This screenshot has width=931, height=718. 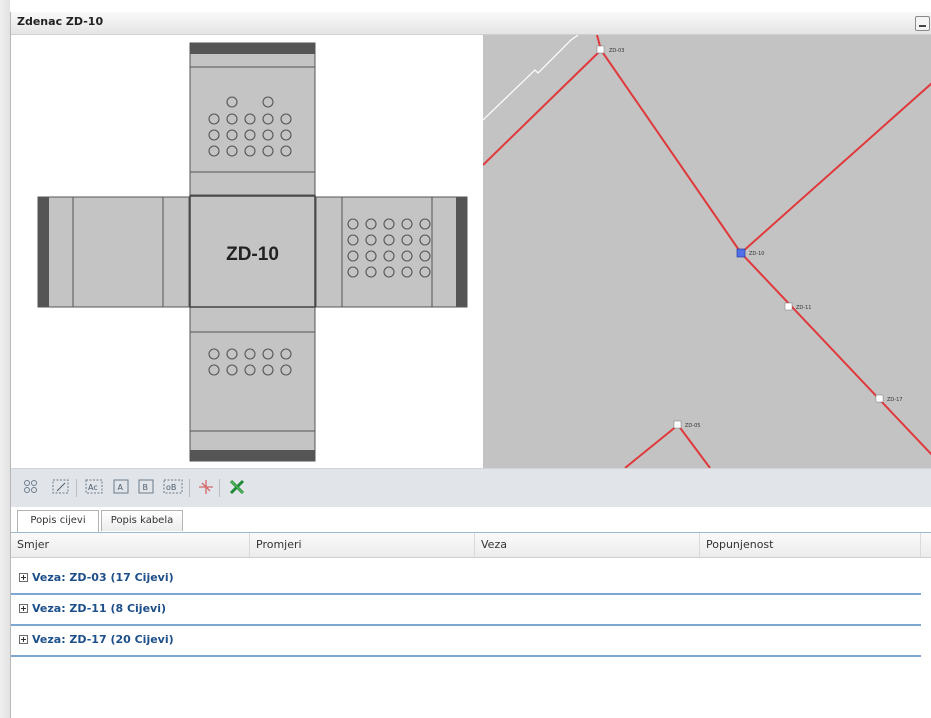 I want to click on diagram-toolbar: Ac A B oB, so click(x=471, y=487).